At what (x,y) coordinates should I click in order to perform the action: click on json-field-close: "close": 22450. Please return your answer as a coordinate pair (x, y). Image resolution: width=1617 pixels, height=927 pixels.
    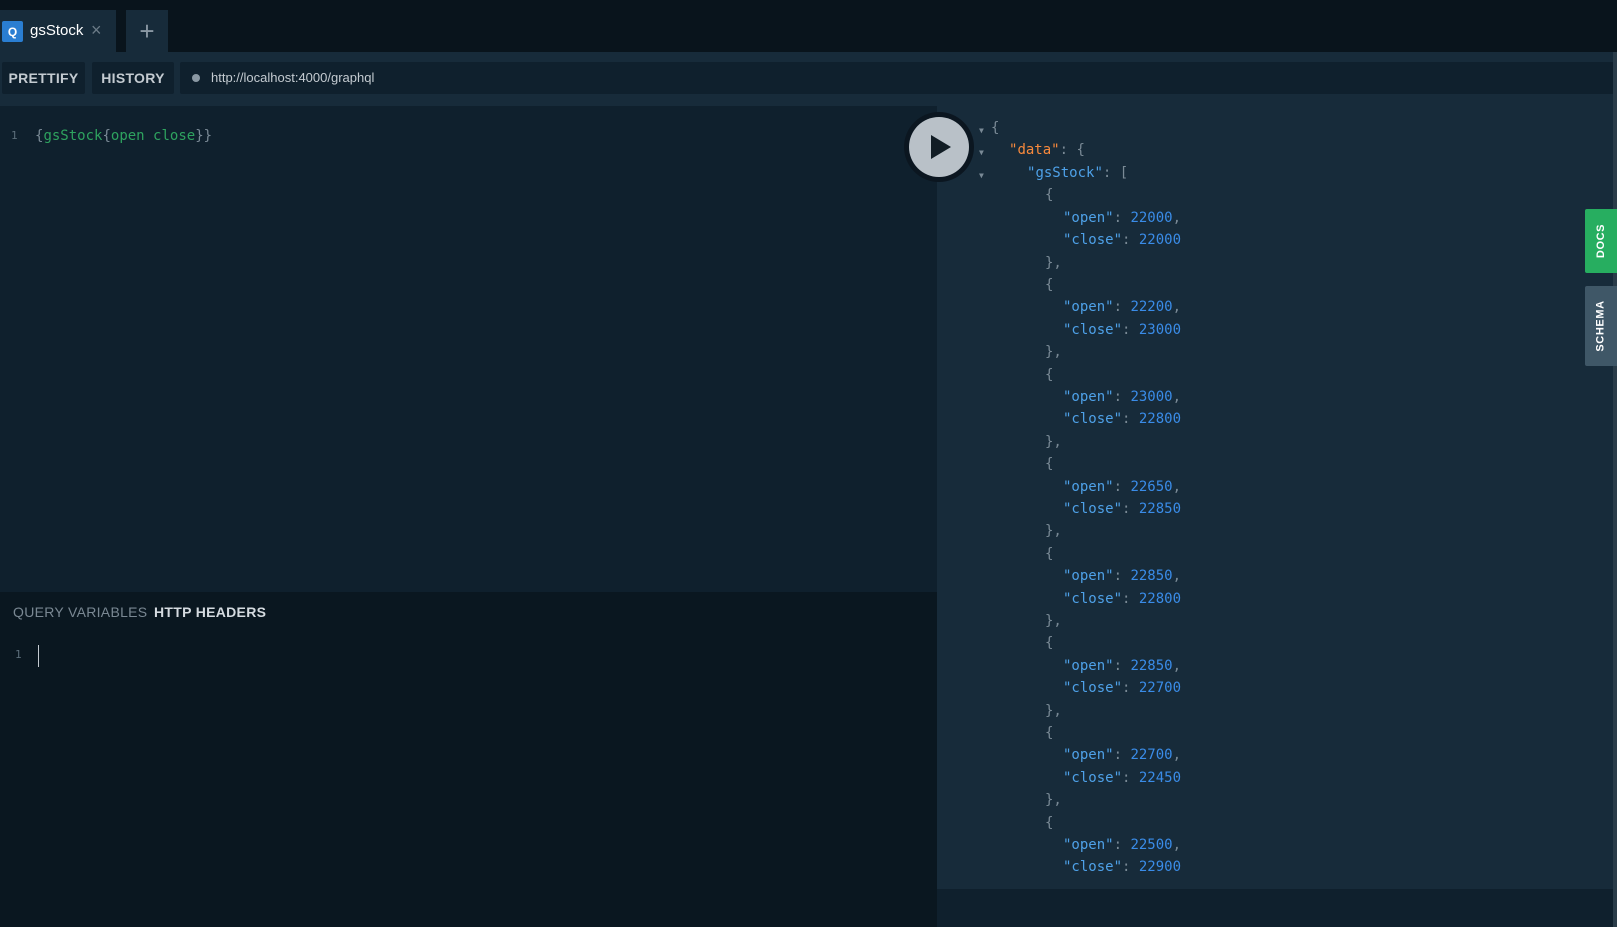
    Looking at the image, I should click on (1122, 777).